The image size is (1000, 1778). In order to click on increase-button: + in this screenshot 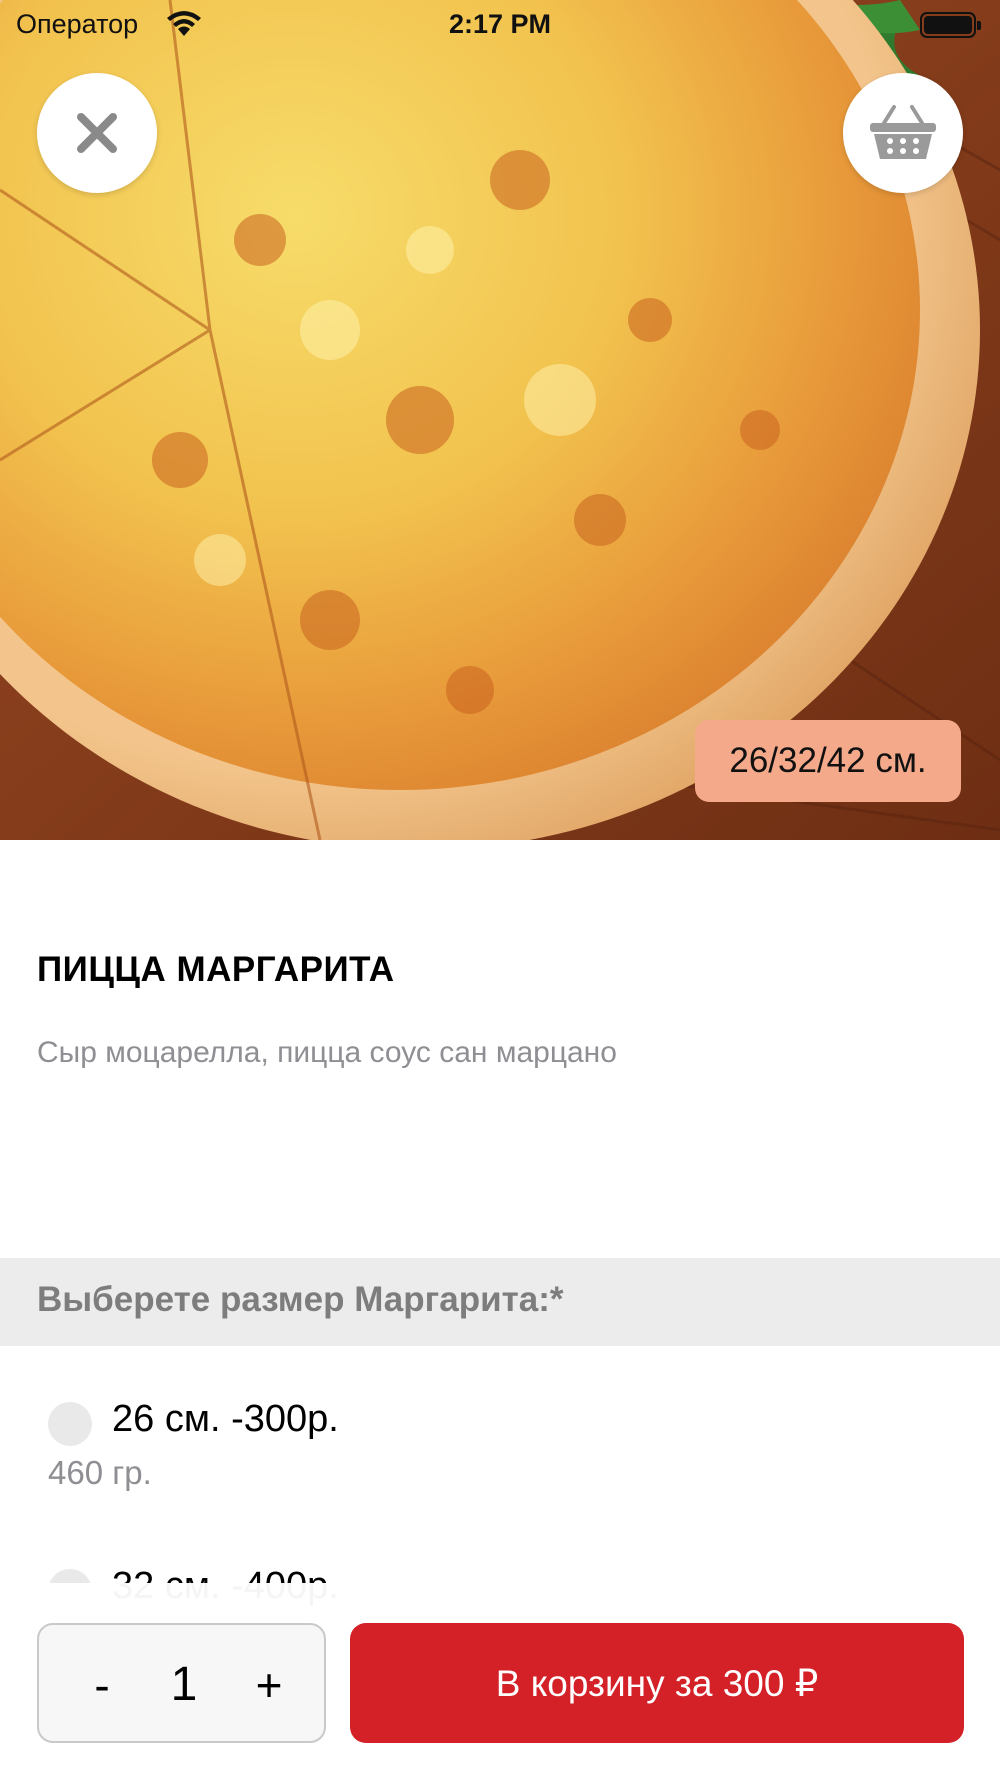, I will do `click(269, 1685)`.